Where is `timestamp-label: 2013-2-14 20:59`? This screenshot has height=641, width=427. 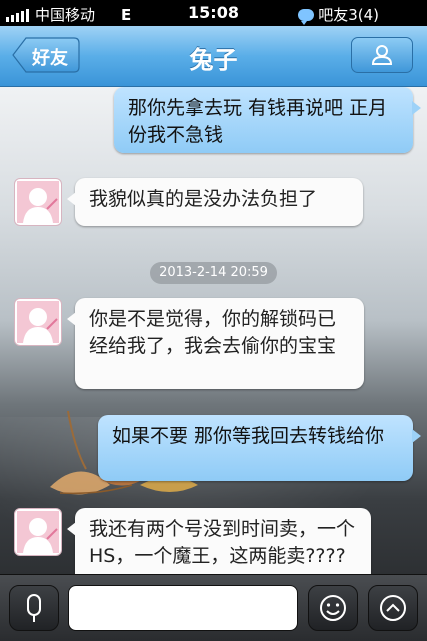 timestamp-label: 2013-2-14 20:59 is located at coordinates (213, 273).